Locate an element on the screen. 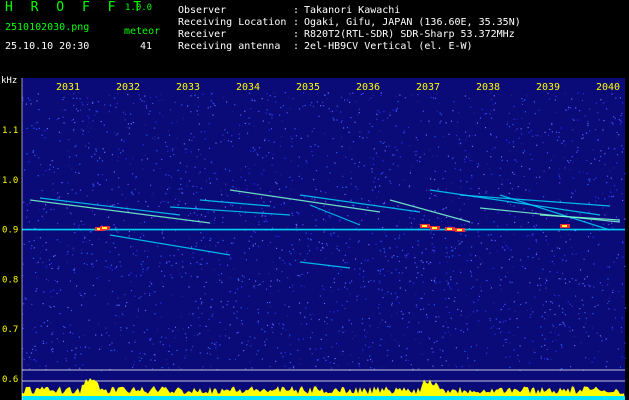 The height and width of the screenshot is (400, 629). x-tick-label: 2039 is located at coordinates (548, 87).